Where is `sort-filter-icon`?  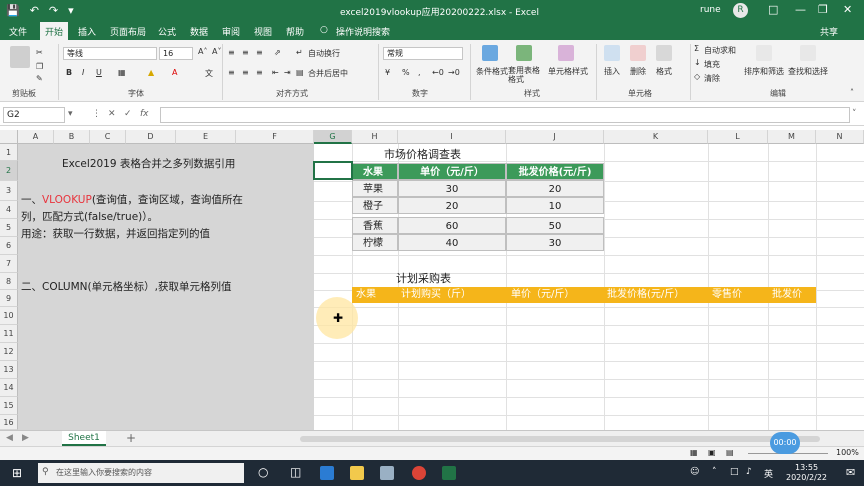 sort-filter-icon is located at coordinates (764, 53).